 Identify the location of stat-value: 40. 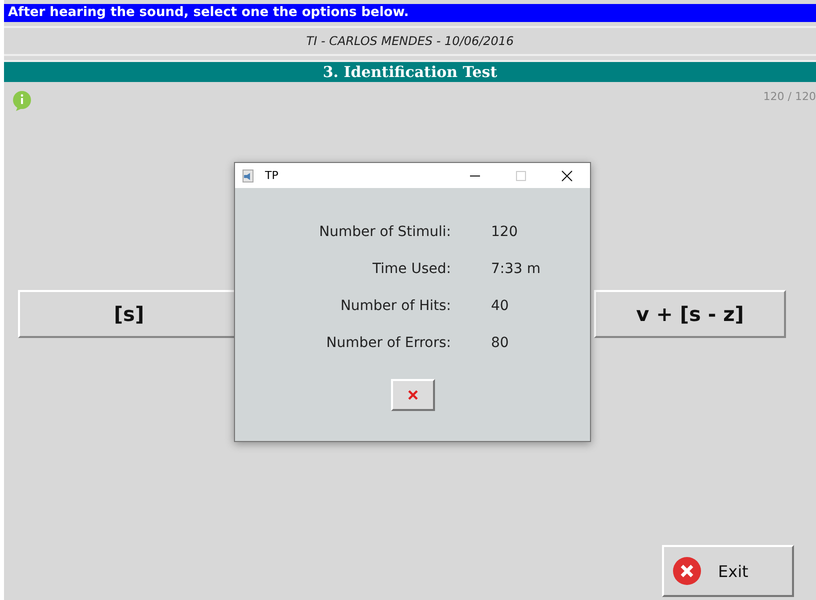
(500, 306).